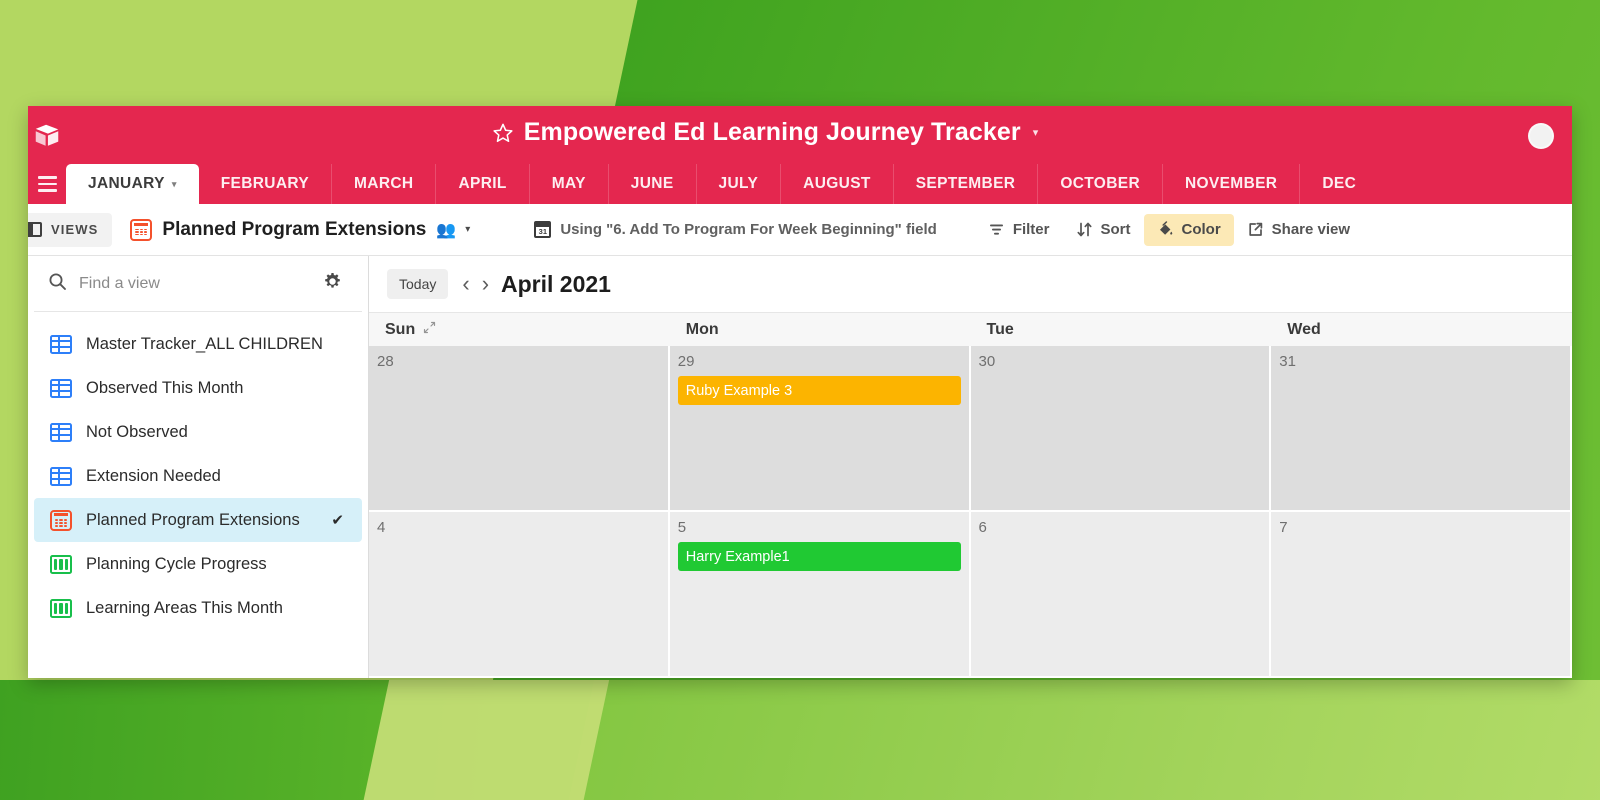 The image size is (1600, 800). I want to click on sidebar-item-label: Learning Areas This Month, so click(184, 607).